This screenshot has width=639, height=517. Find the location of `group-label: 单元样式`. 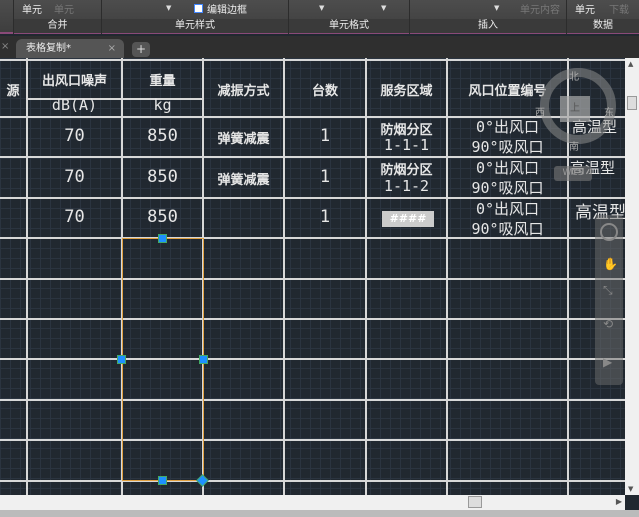

group-label: 单元样式 is located at coordinates (195, 26).